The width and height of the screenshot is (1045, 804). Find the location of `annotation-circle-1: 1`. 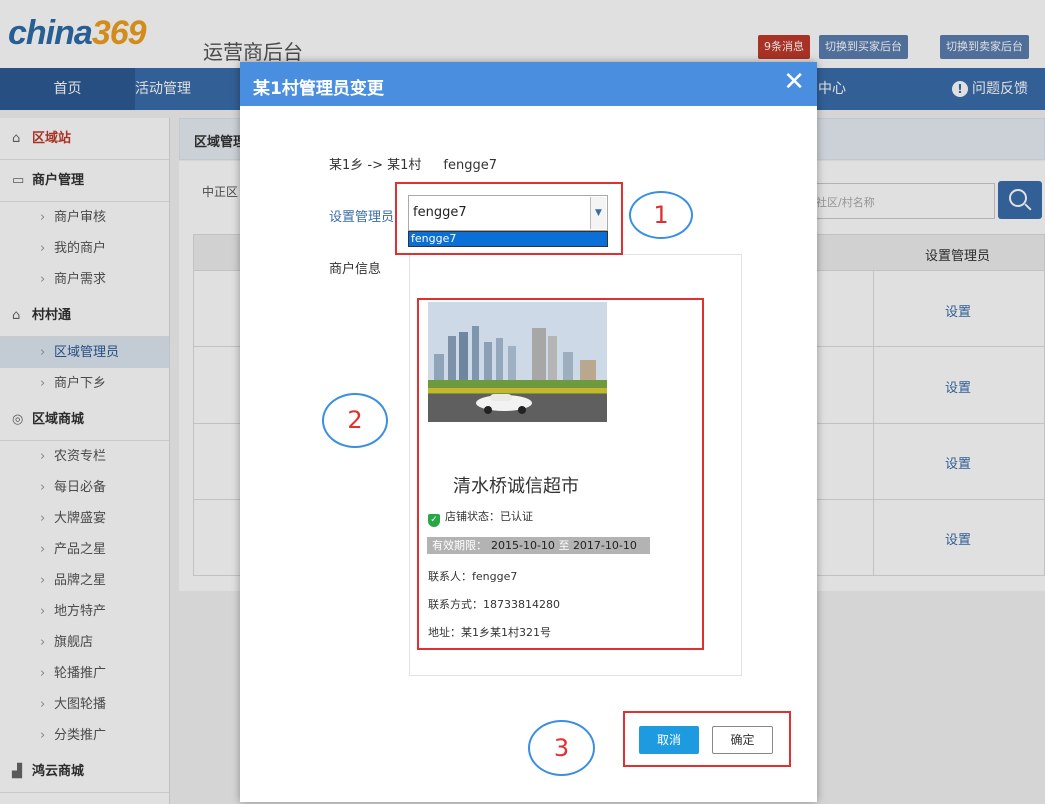

annotation-circle-1: 1 is located at coordinates (661, 215).